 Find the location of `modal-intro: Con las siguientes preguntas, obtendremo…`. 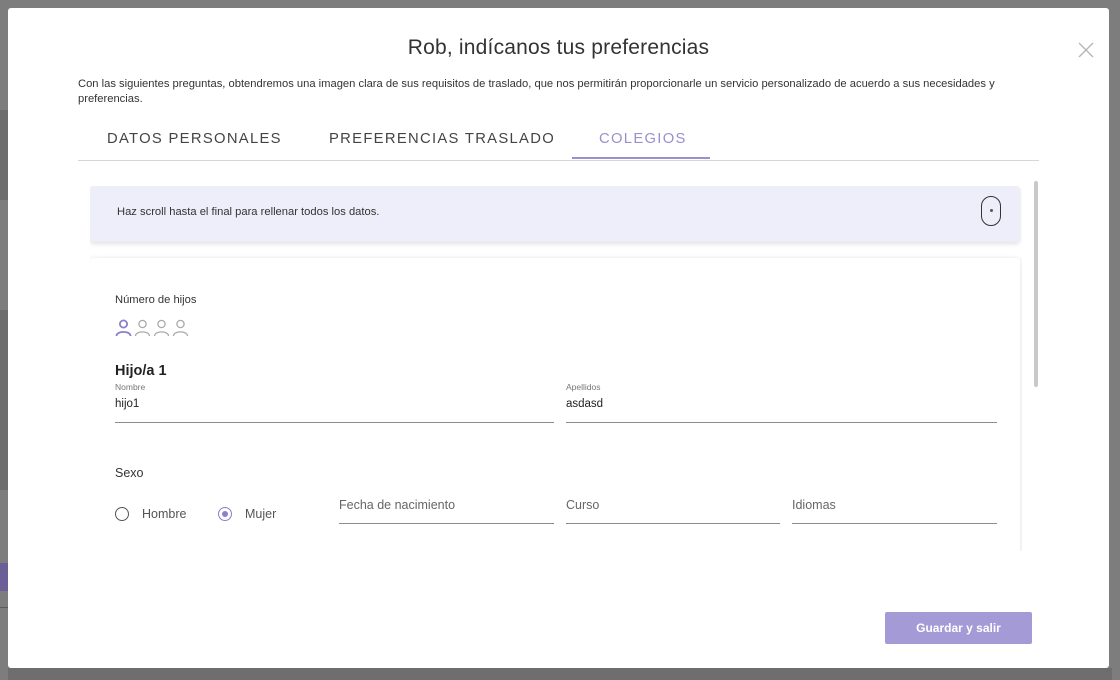

modal-intro: Con las siguientes preguntas, obtendremo… is located at coordinates (536, 91).